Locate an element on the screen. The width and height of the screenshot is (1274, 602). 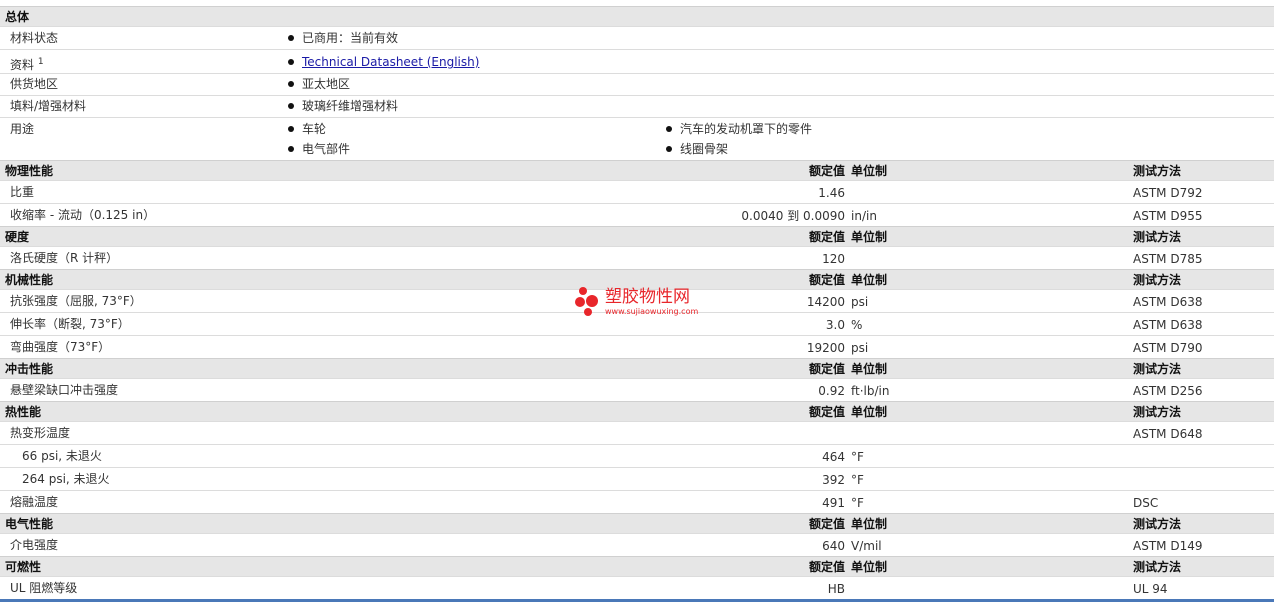
watermark-logo-icon is located at coordinates (586, 301).